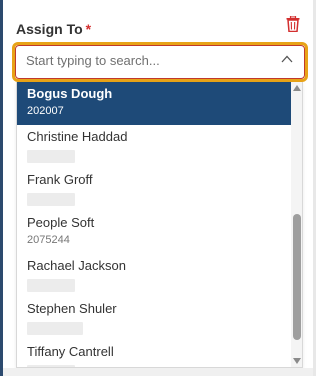 Image resolution: width=320 pixels, height=376 pixels. Describe the element at coordinates (154, 103) in the screenshot. I see `option-bogus-dough: Bogus Dough 202007` at that location.